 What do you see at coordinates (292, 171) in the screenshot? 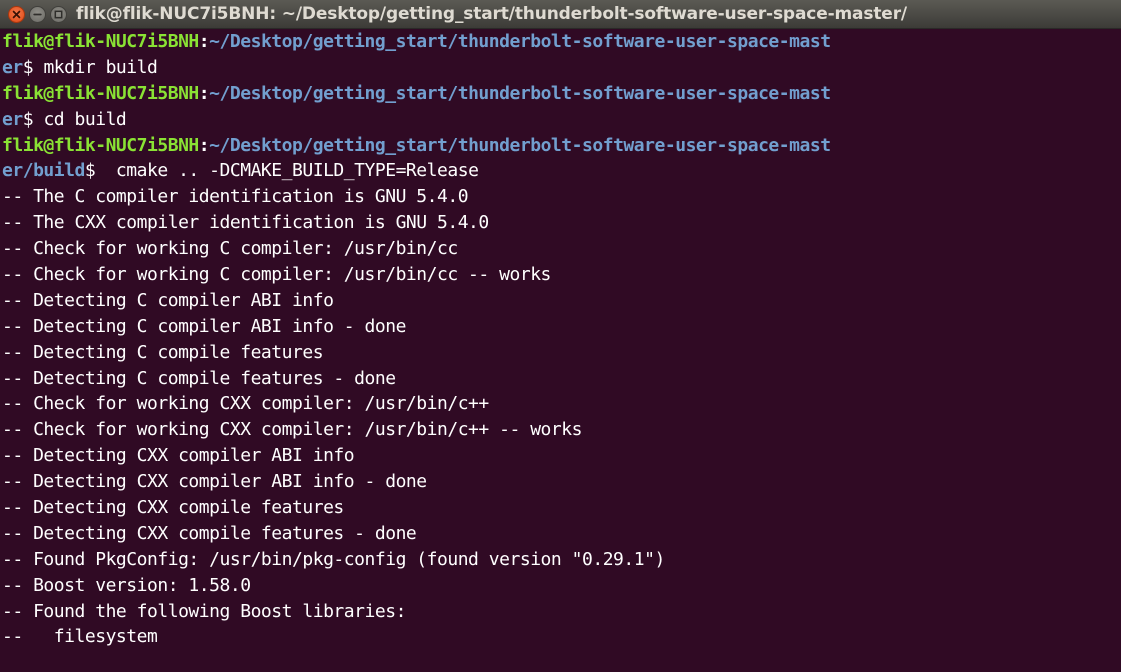
I see `line-text: cmake .. -DCMAKE_BUILD_TYPE=Release` at bounding box center [292, 171].